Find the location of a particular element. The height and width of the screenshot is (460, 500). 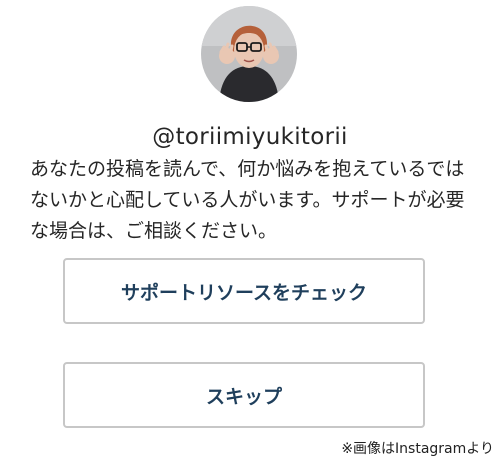

profile-avatar is located at coordinates (249, 54).